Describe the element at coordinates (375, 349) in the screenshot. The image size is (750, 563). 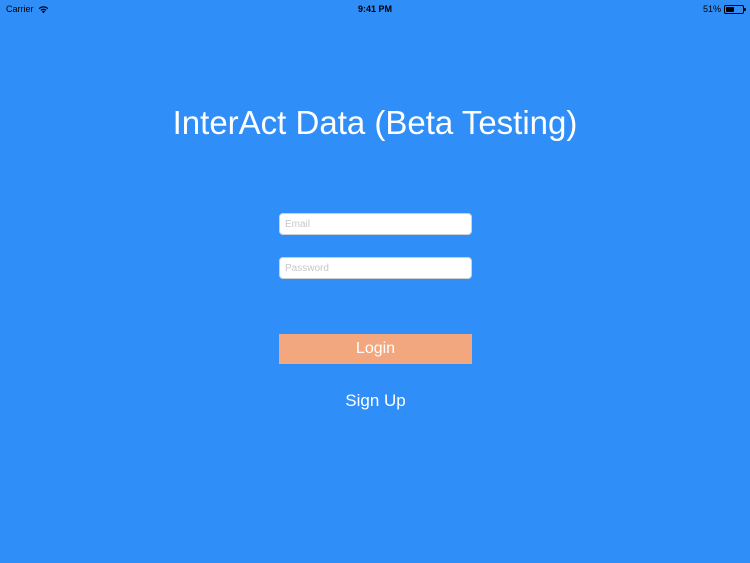
I see `login-button: Login` at that location.